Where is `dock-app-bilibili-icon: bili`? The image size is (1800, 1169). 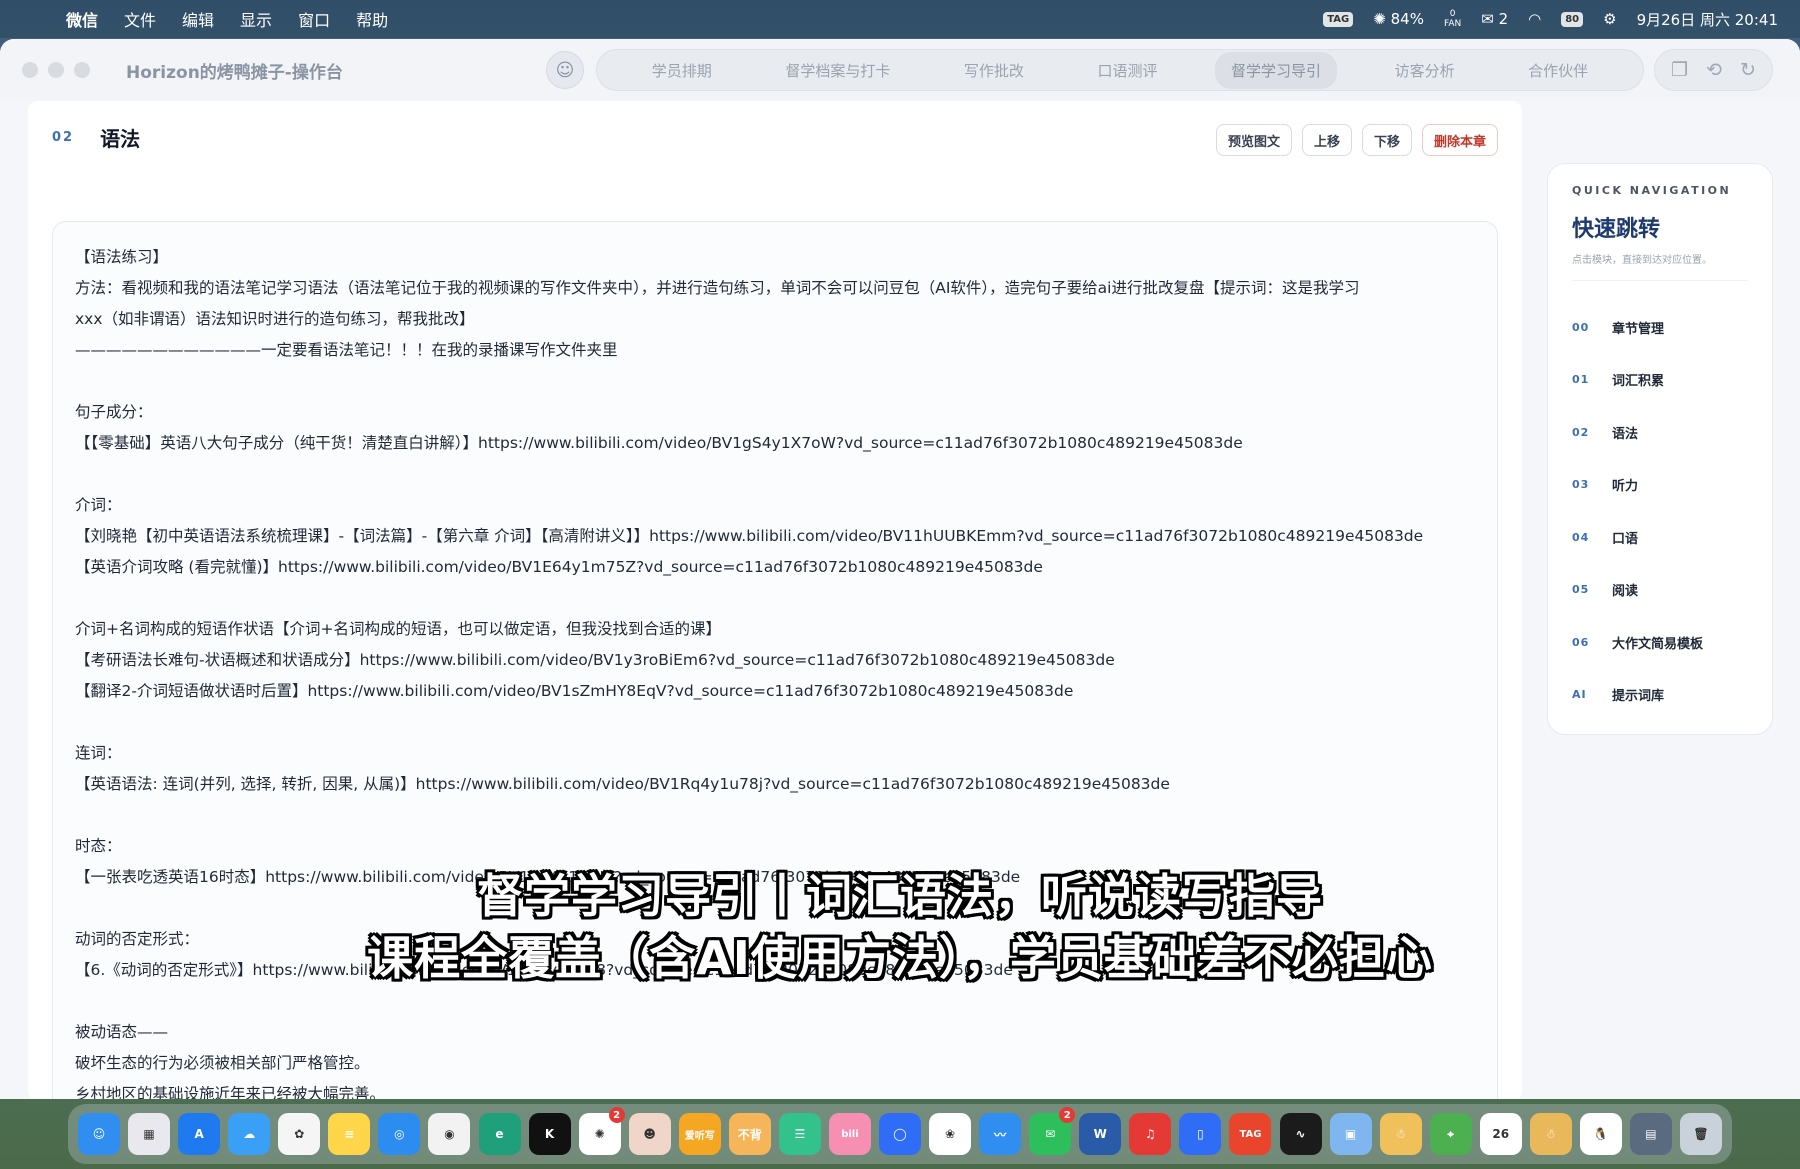
dock-app-bilibili-icon: bili is located at coordinates (849, 1134).